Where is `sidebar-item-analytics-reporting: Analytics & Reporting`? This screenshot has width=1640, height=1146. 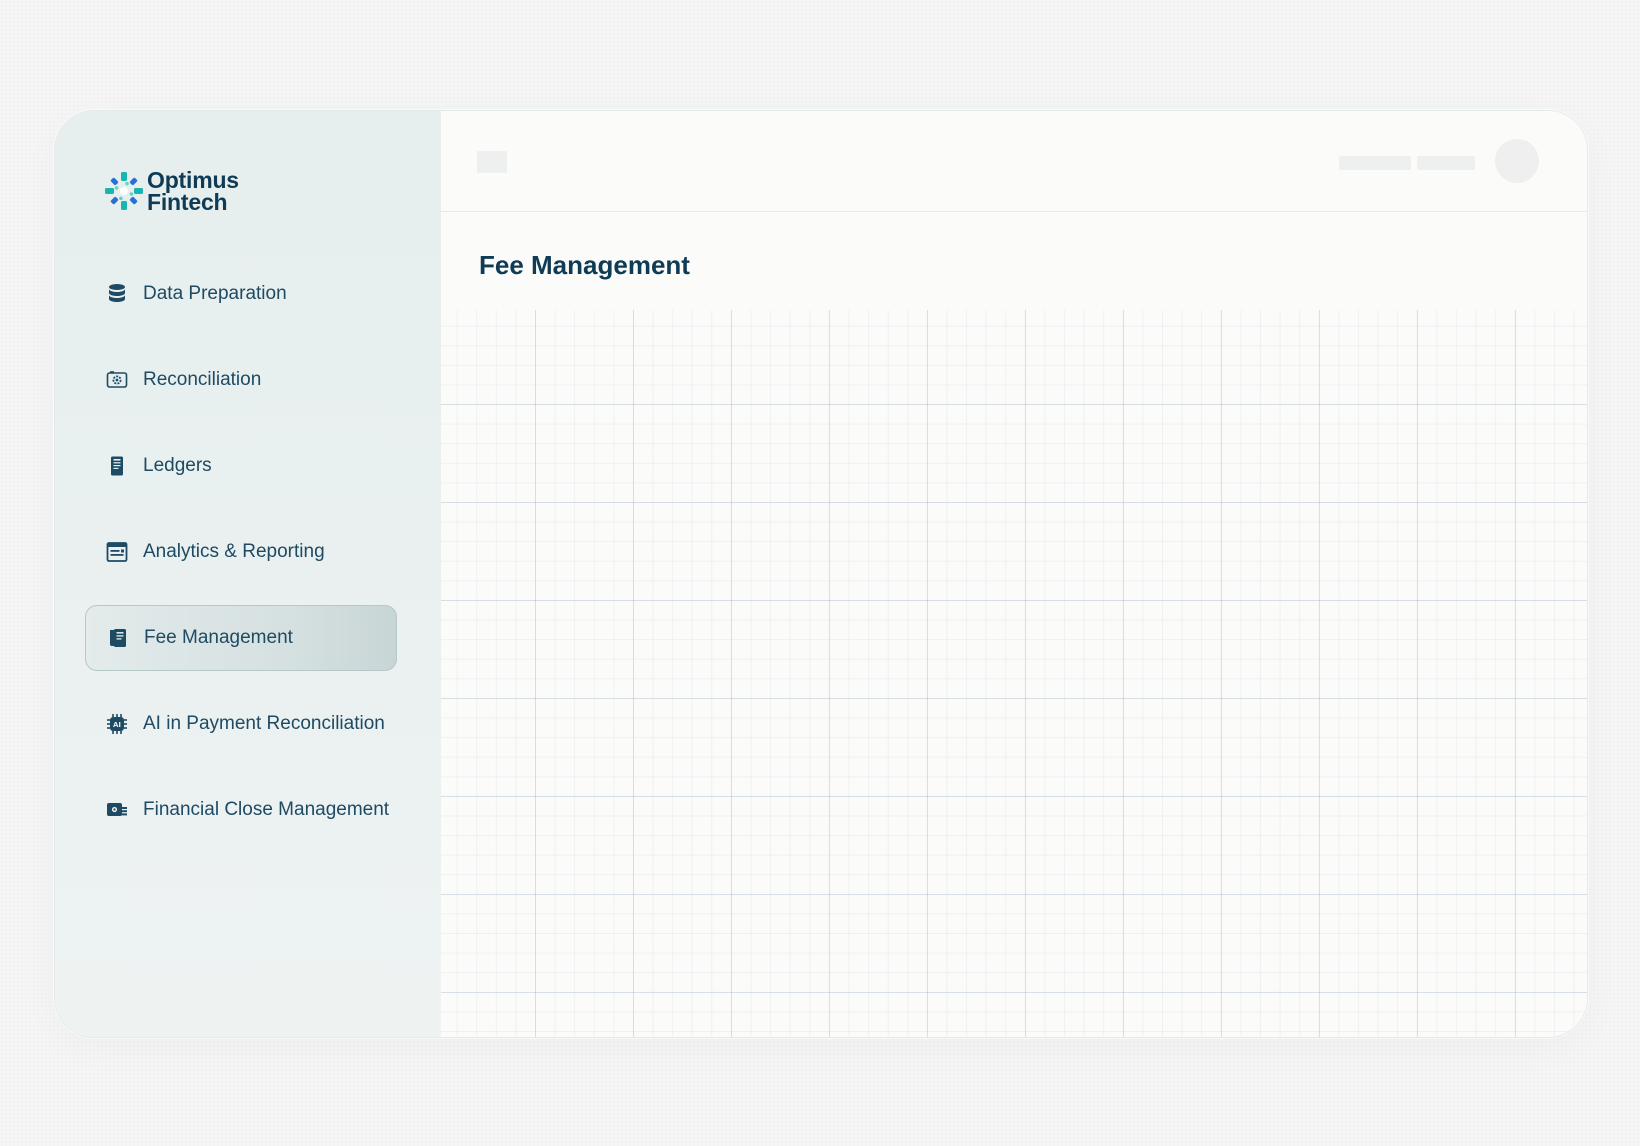 sidebar-item-analytics-reporting: Analytics & Reporting is located at coordinates (255, 552).